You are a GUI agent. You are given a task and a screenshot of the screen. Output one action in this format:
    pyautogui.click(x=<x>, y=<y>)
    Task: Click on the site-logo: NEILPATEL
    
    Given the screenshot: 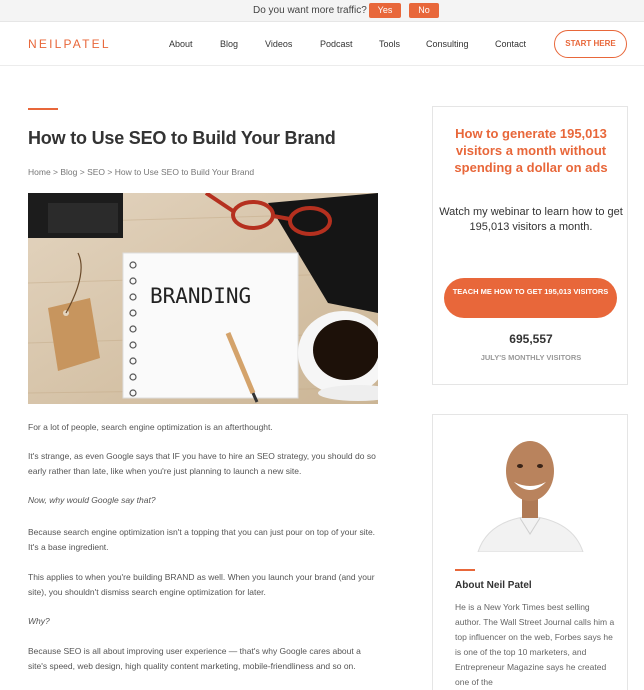 What is the action you would take?
    pyautogui.click(x=69, y=44)
    